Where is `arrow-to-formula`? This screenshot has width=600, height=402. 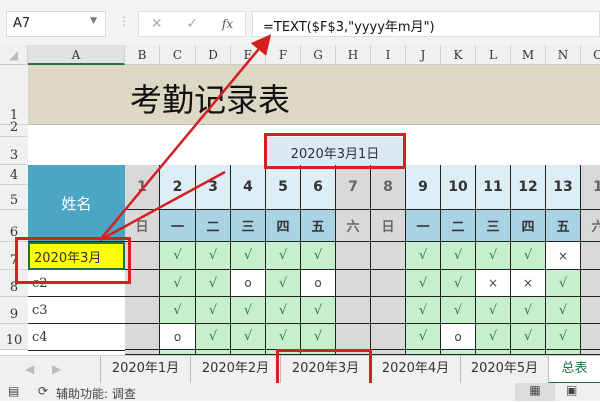 arrow-to-formula is located at coordinates (185, 137).